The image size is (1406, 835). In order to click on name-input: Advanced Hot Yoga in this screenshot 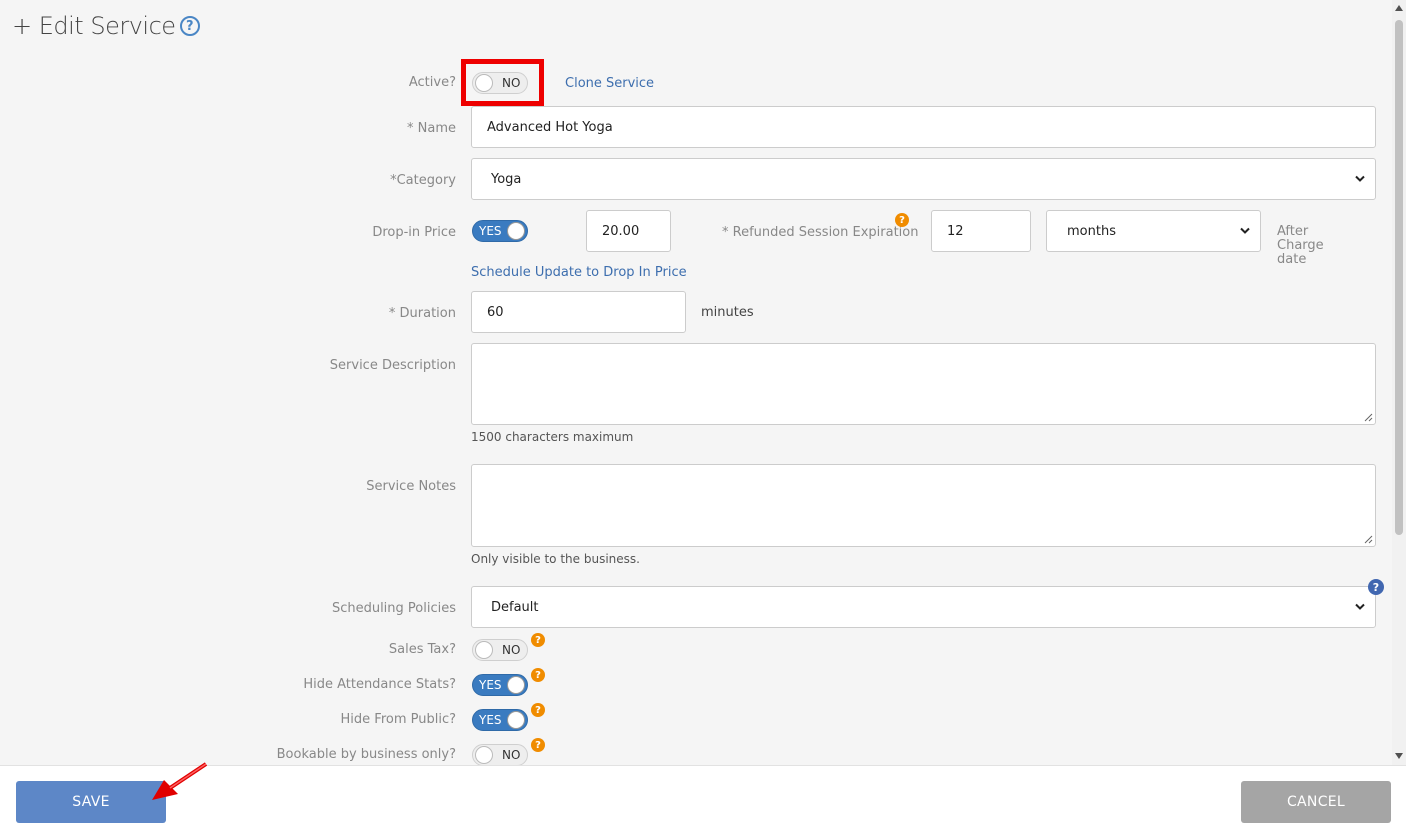, I will do `click(923, 127)`.